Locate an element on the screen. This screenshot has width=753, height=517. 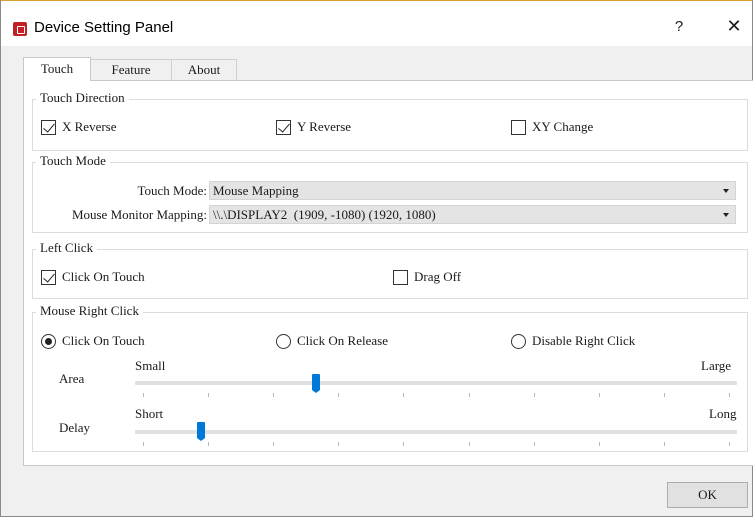
touch-mode-select: Mouse Mapping is located at coordinates (472, 190).